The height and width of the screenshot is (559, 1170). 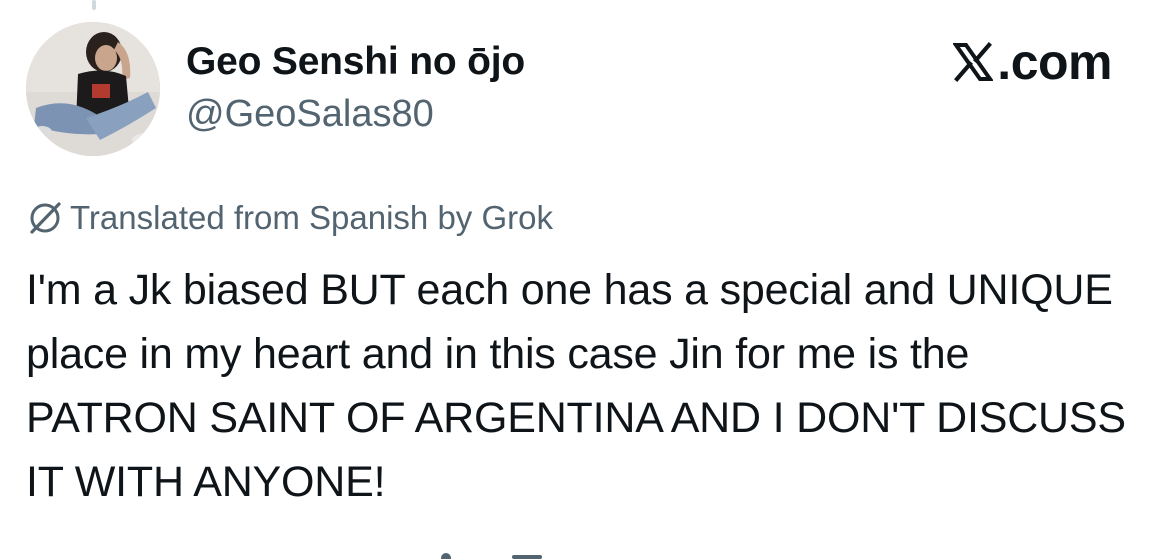 What do you see at coordinates (527, 557) in the screenshot?
I see `retweet-icon` at bounding box center [527, 557].